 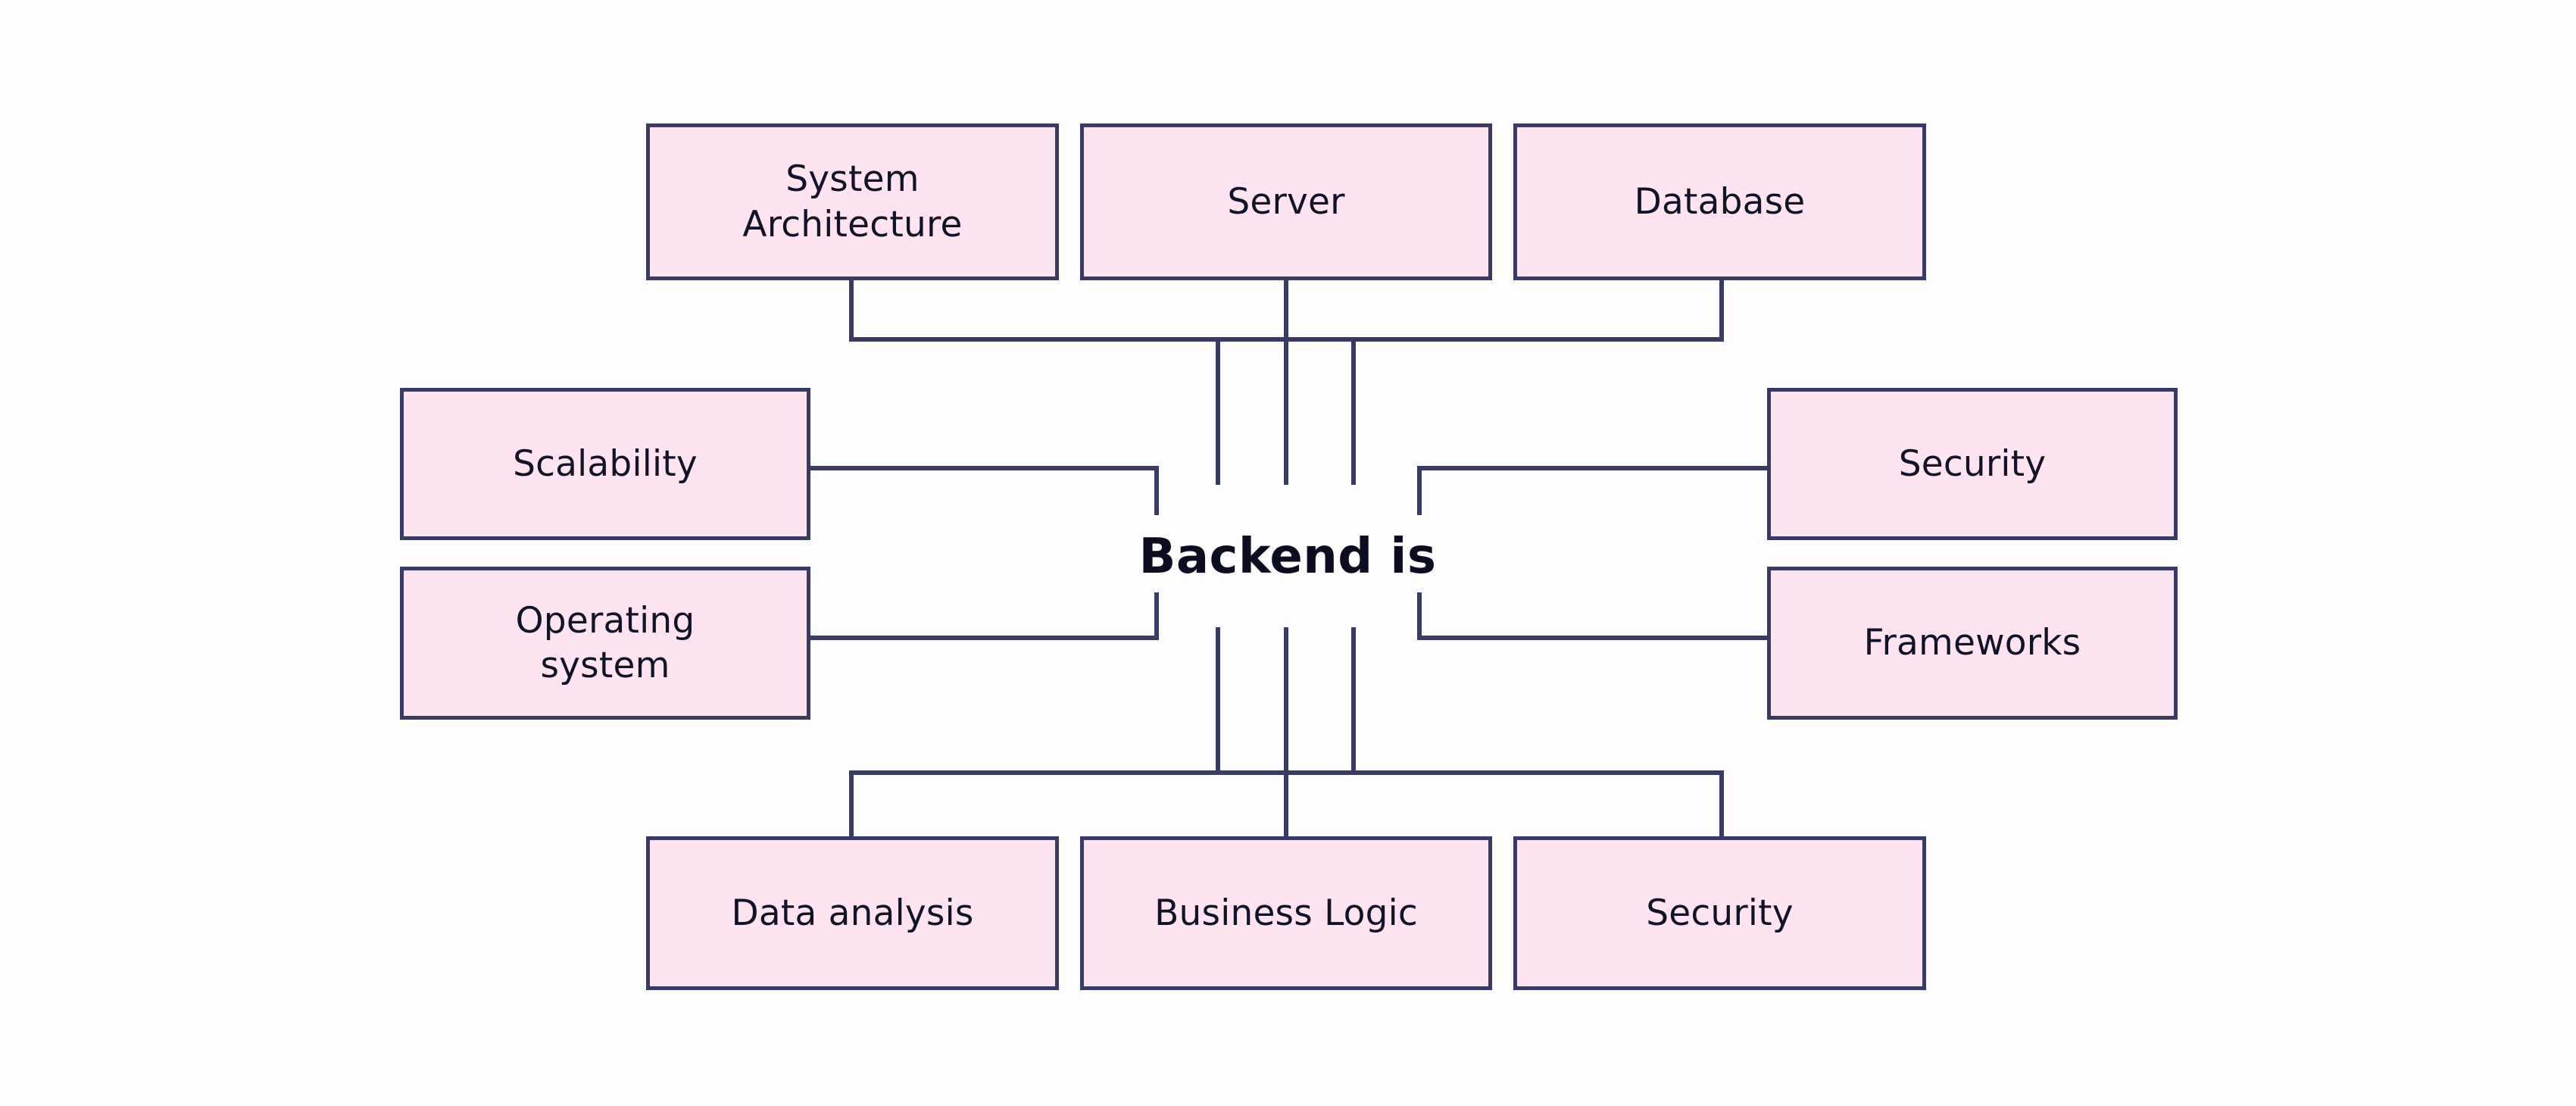 What do you see at coordinates (1103, 731) in the screenshot?
I see `connector-data-analysis-to-center` at bounding box center [1103, 731].